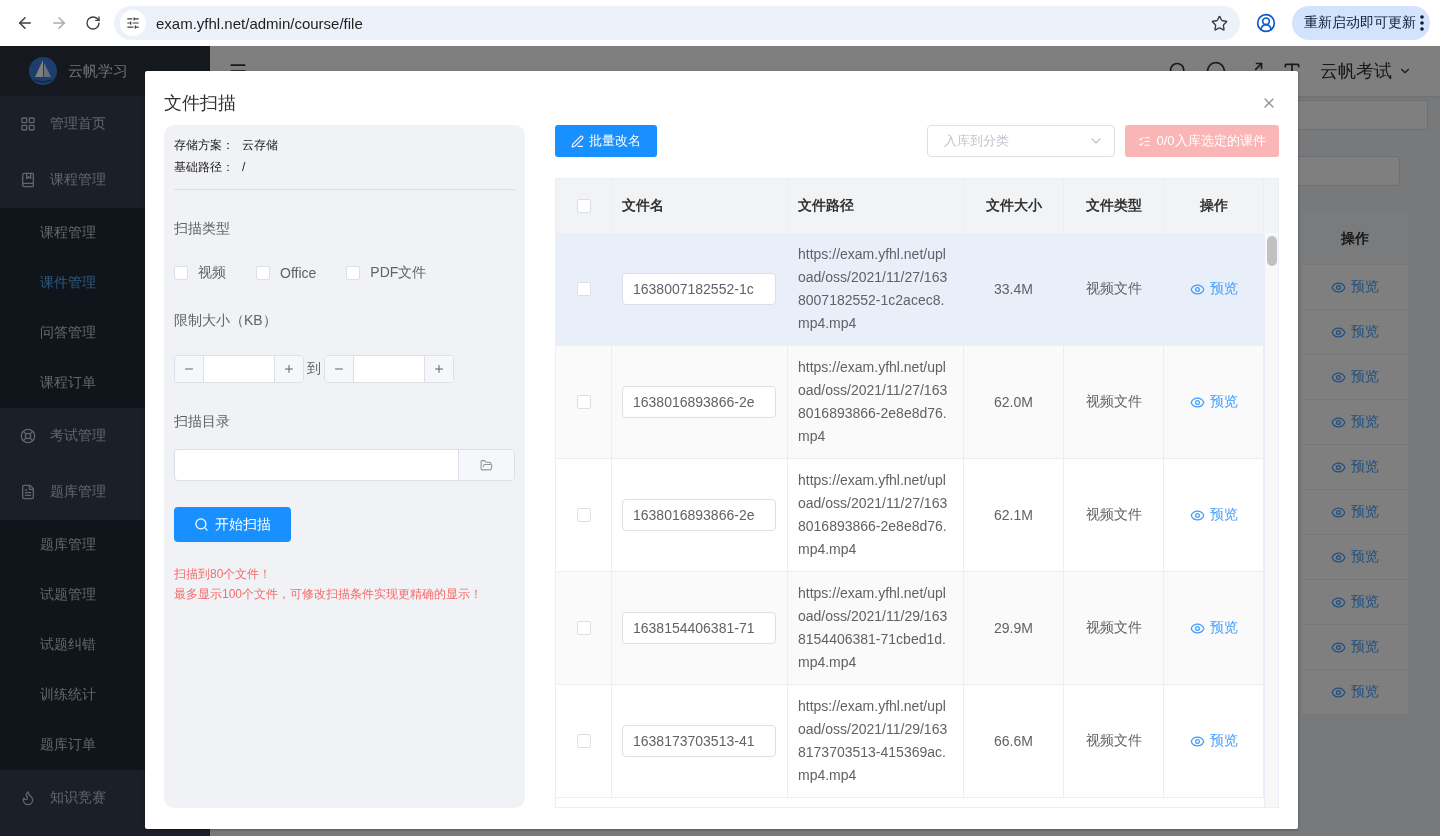 The width and height of the screenshot is (1440, 836). I want to click on file-name-field: 1638007182552-1c, so click(699, 289).